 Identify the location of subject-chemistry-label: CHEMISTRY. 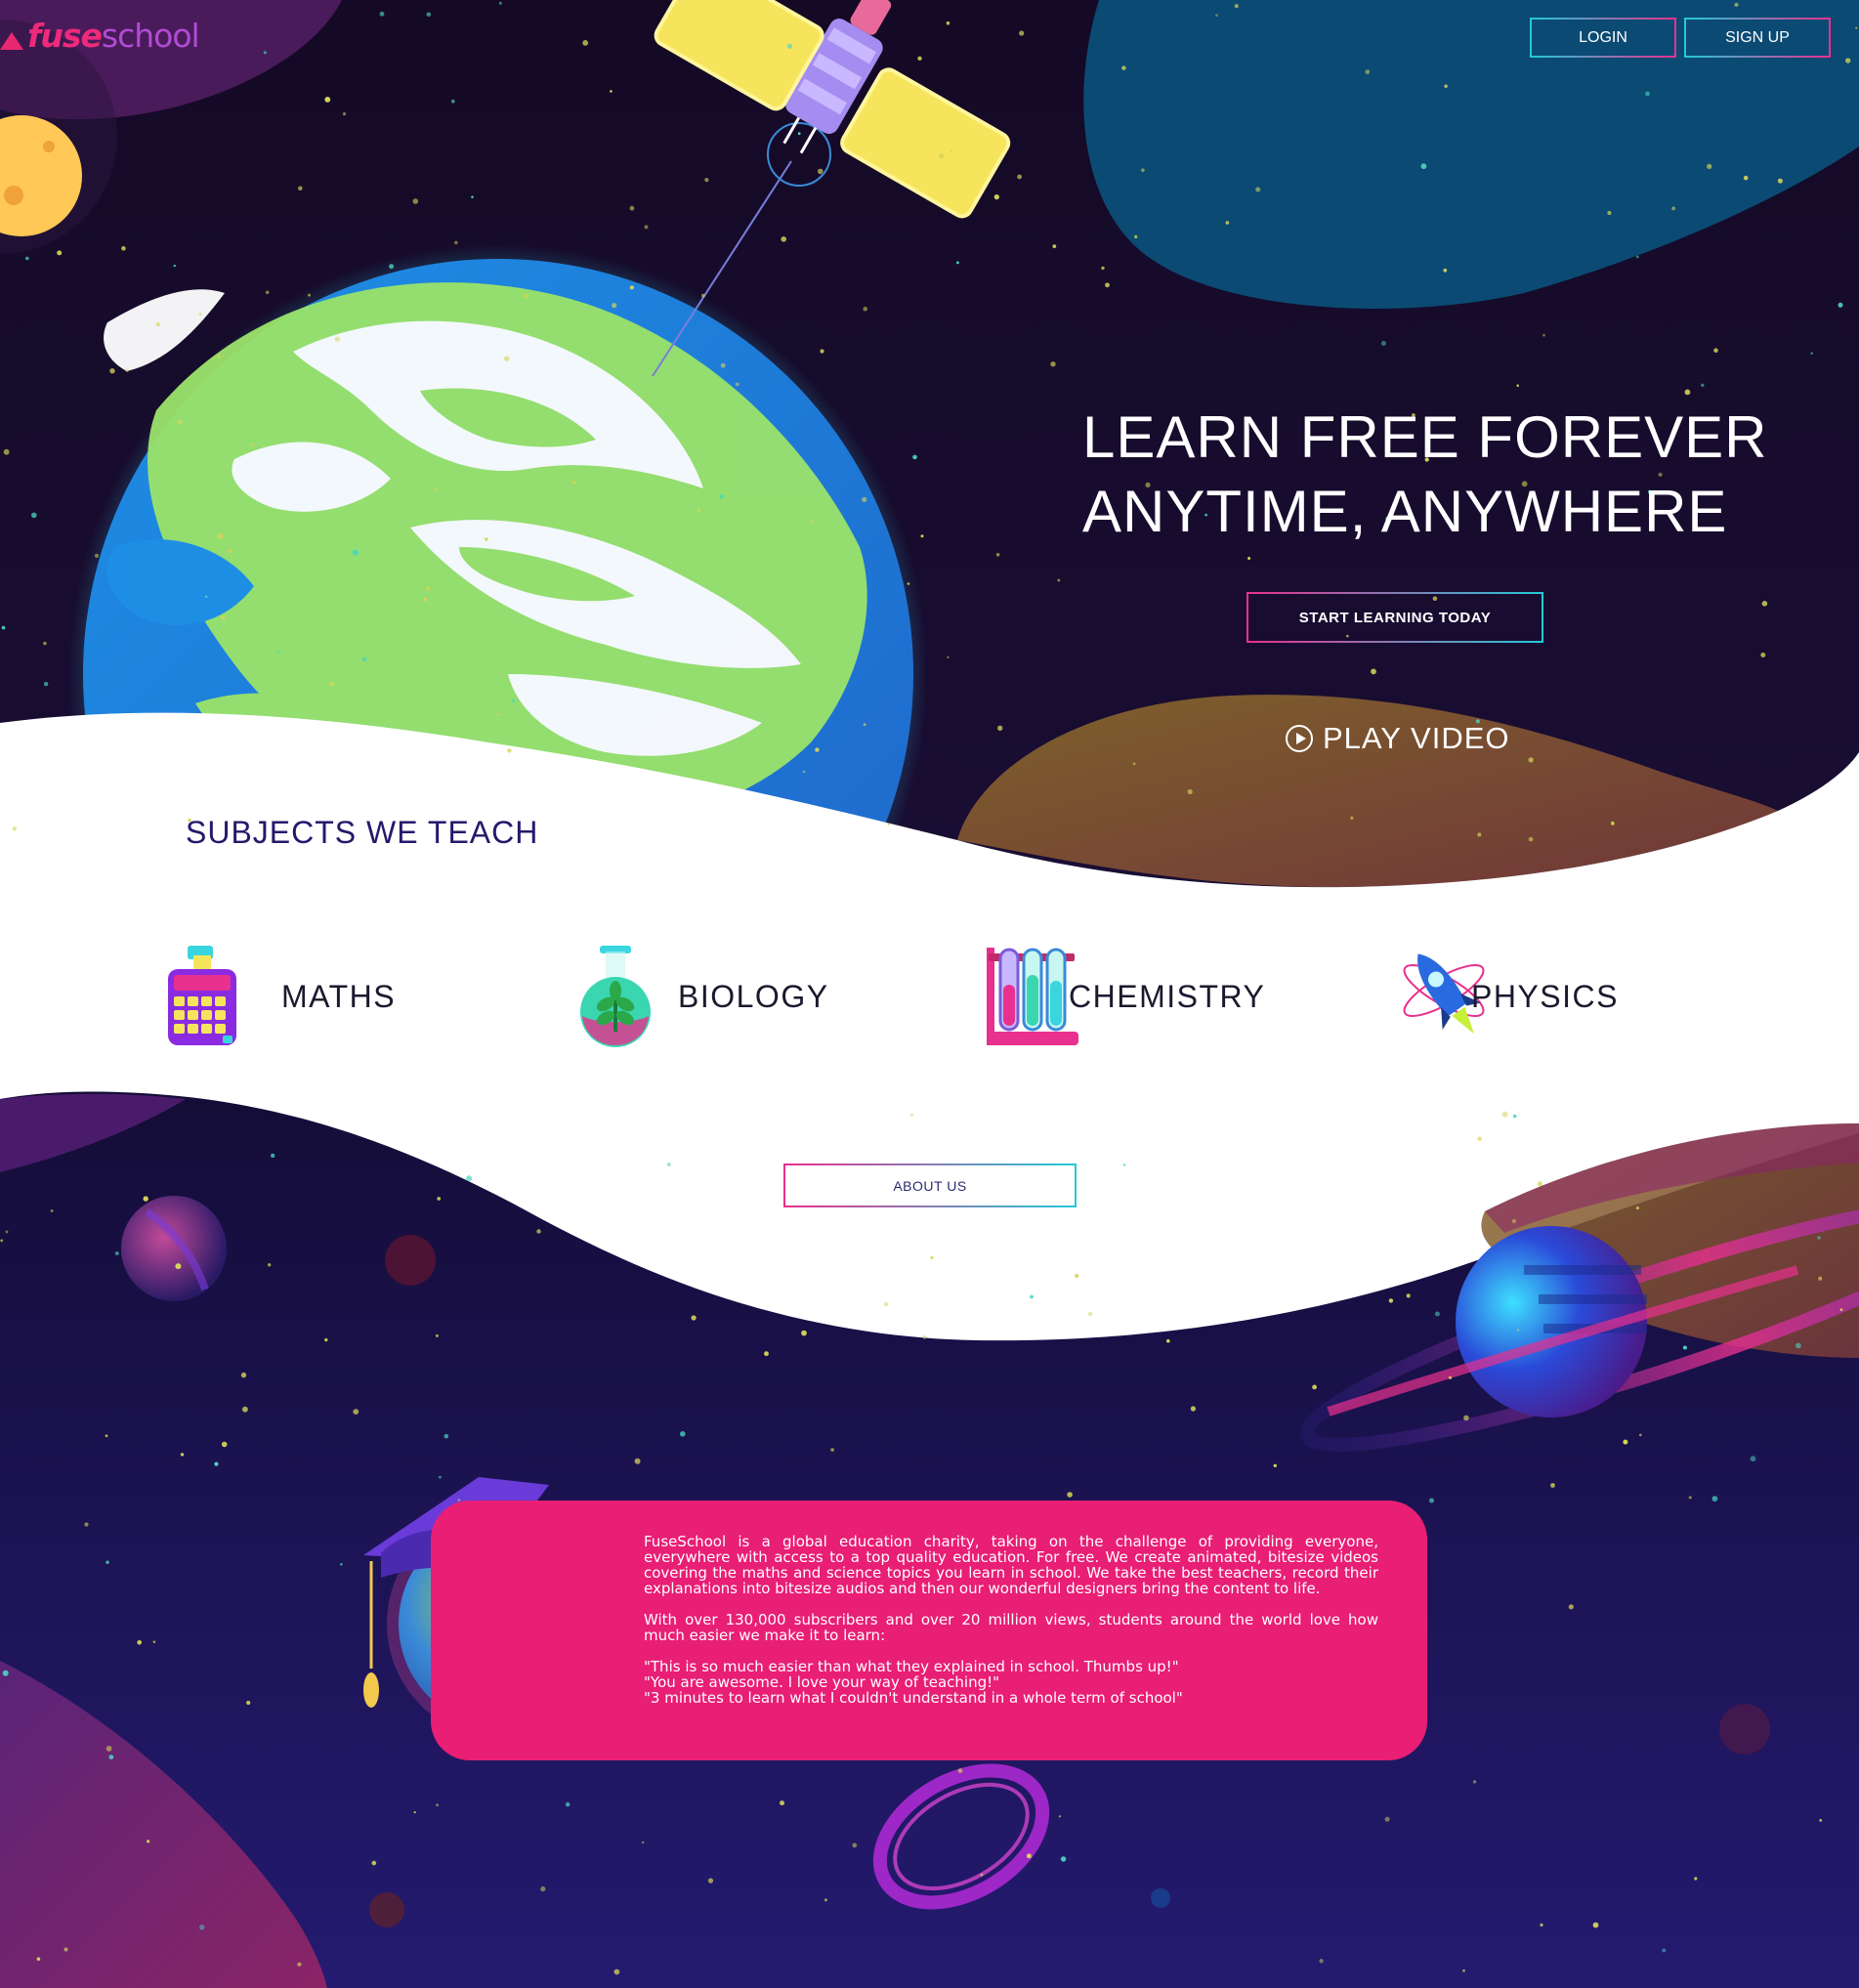
(1167, 996).